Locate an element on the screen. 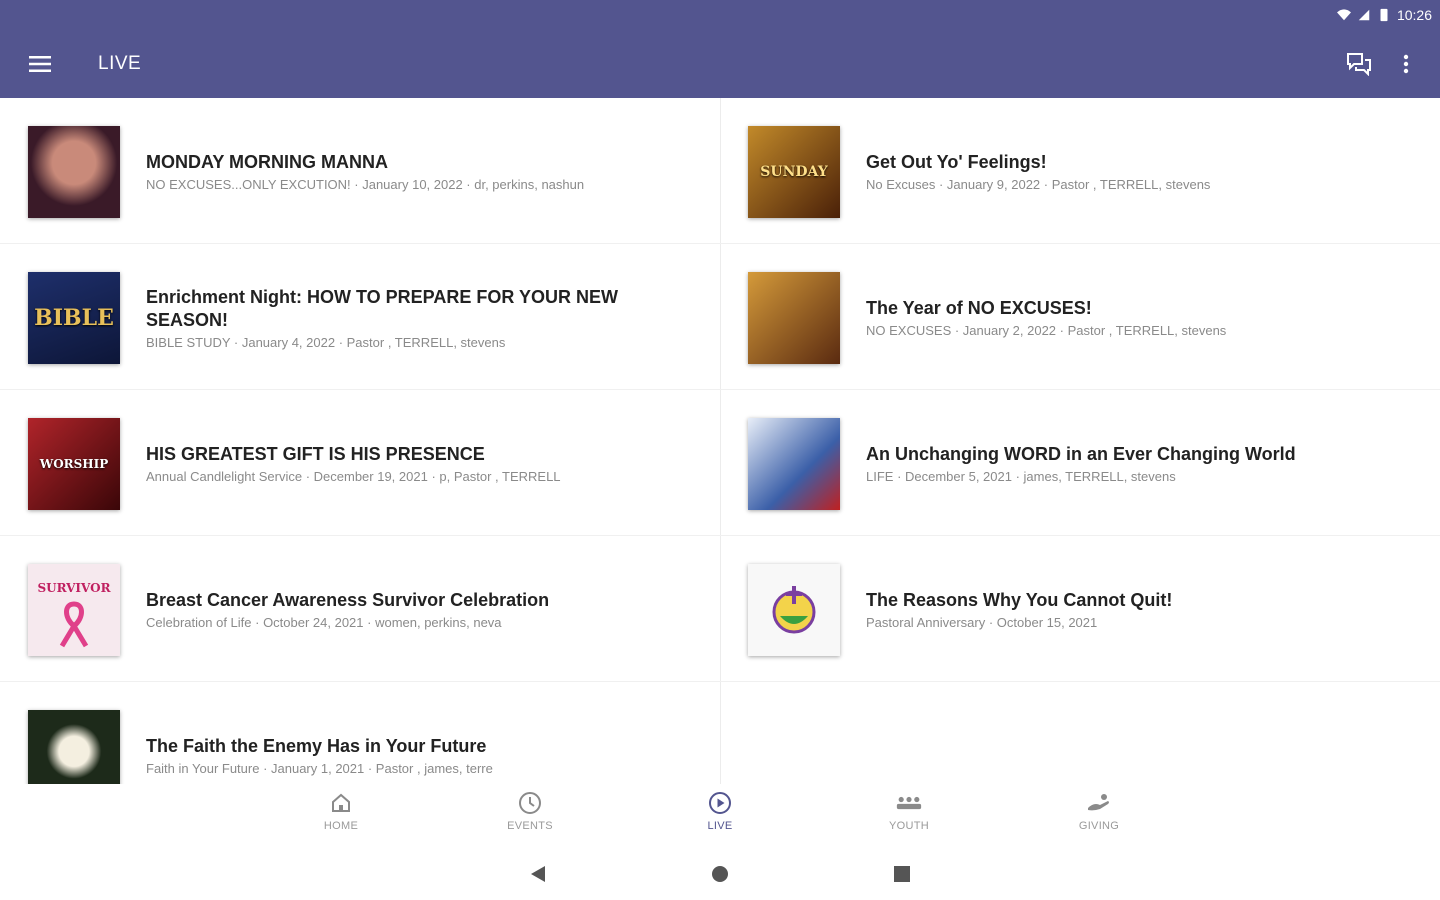  sermon-thumbnail: BIBLE is located at coordinates (74, 318).